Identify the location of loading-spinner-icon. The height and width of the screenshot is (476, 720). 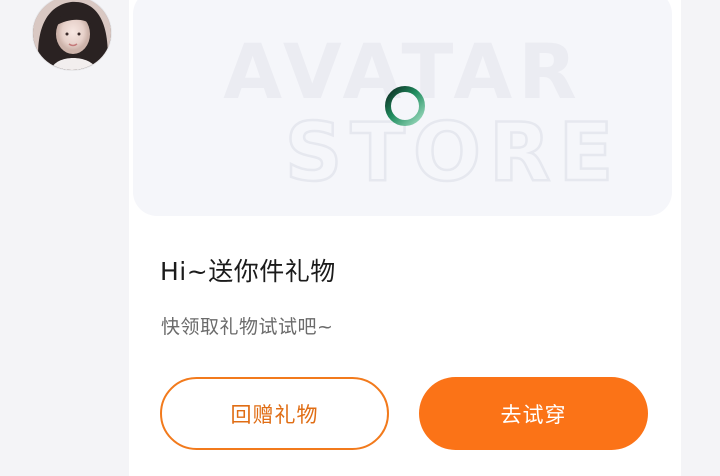
(405, 106).